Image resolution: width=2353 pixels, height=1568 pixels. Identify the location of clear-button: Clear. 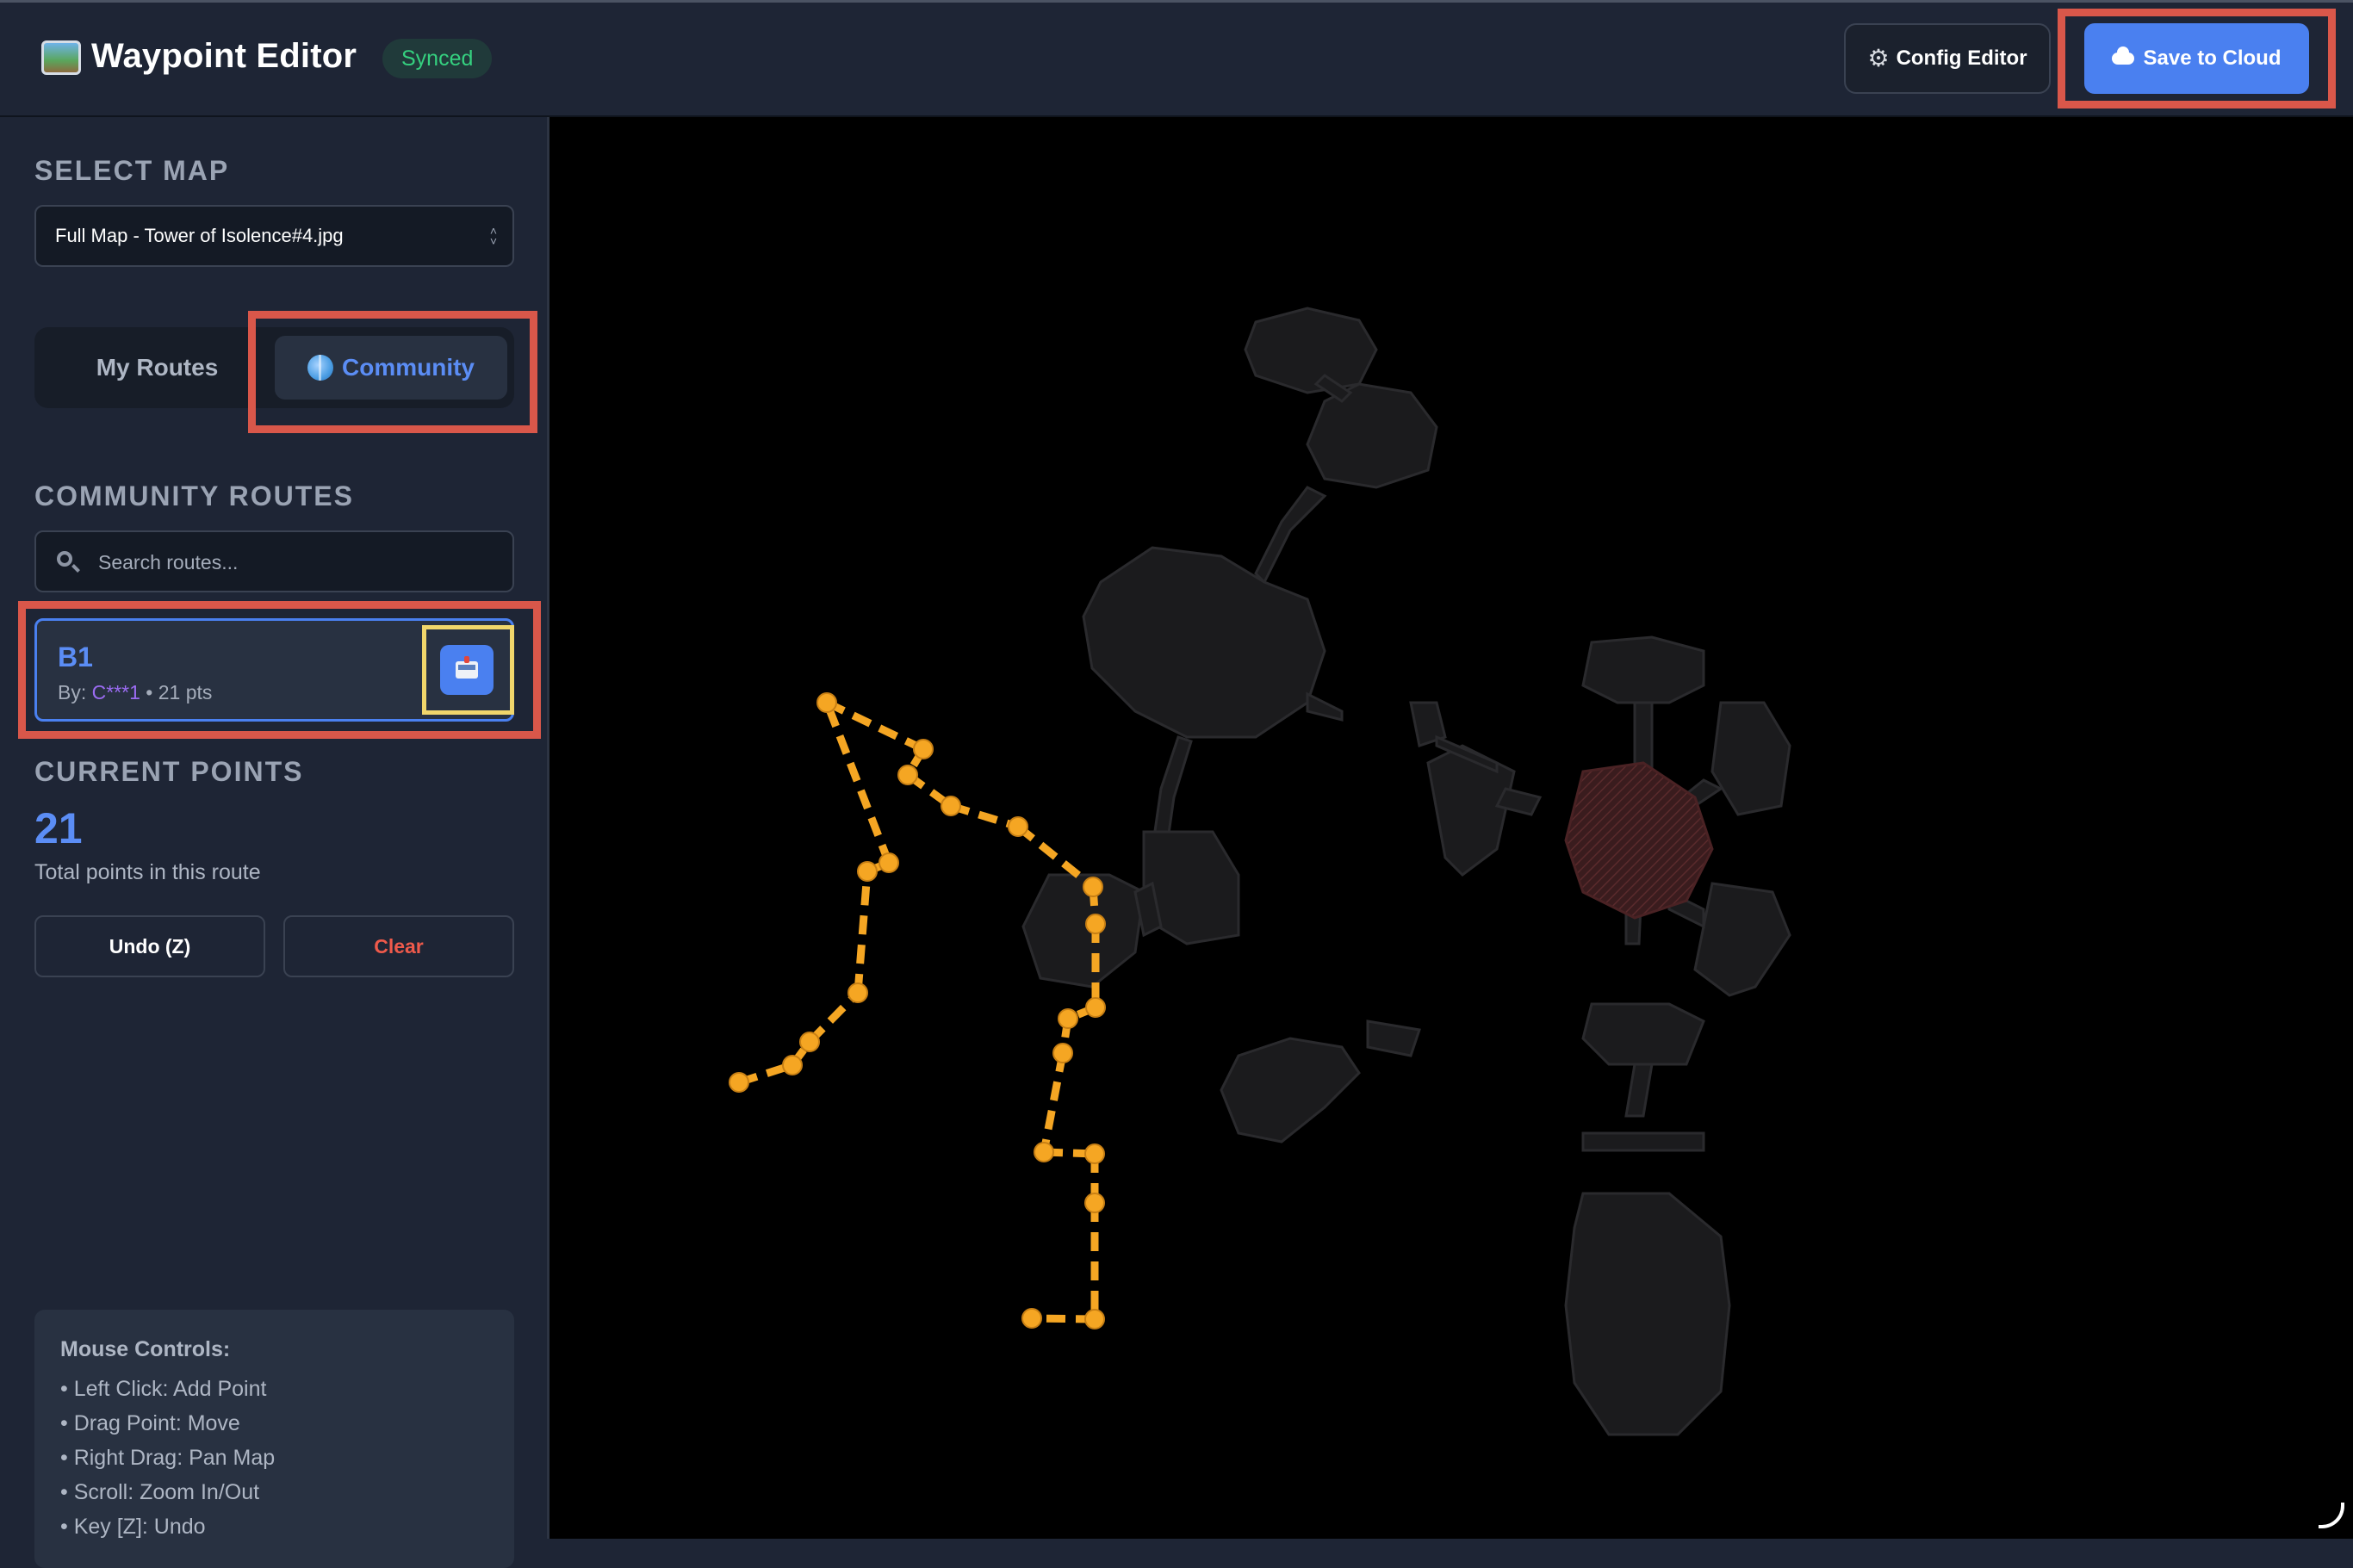
(398, 946).